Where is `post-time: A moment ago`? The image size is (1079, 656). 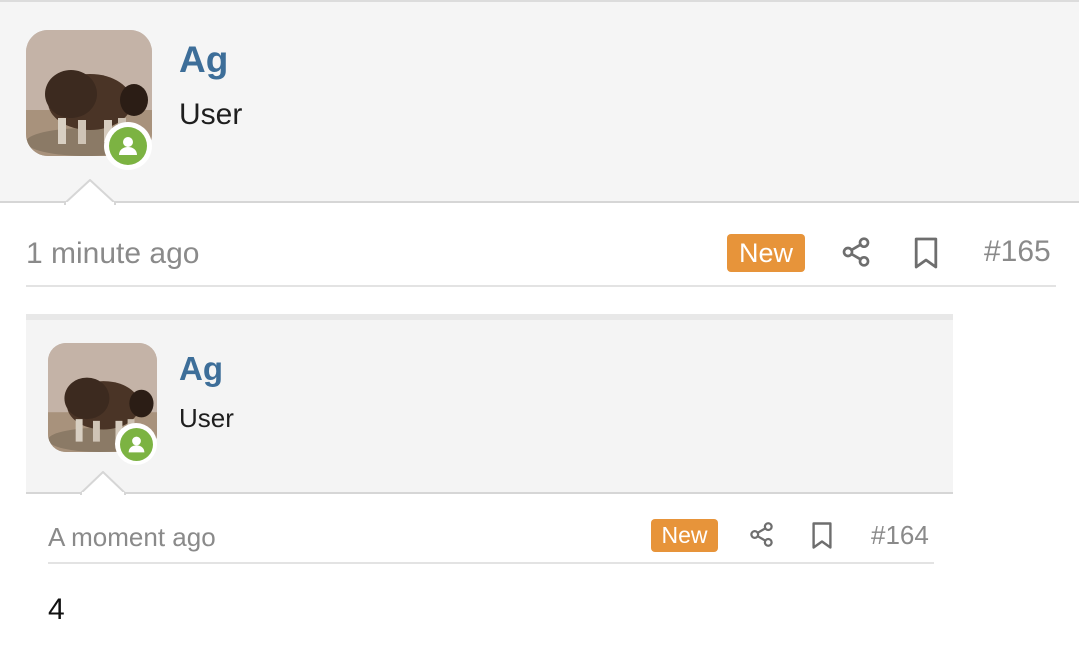
post-time: A moment ago is located at coordinates (132, 537).